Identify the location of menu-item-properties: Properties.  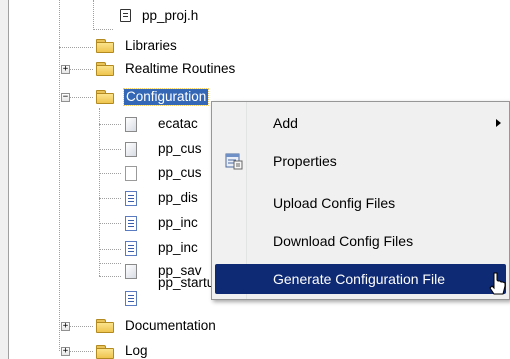
(360, 161).